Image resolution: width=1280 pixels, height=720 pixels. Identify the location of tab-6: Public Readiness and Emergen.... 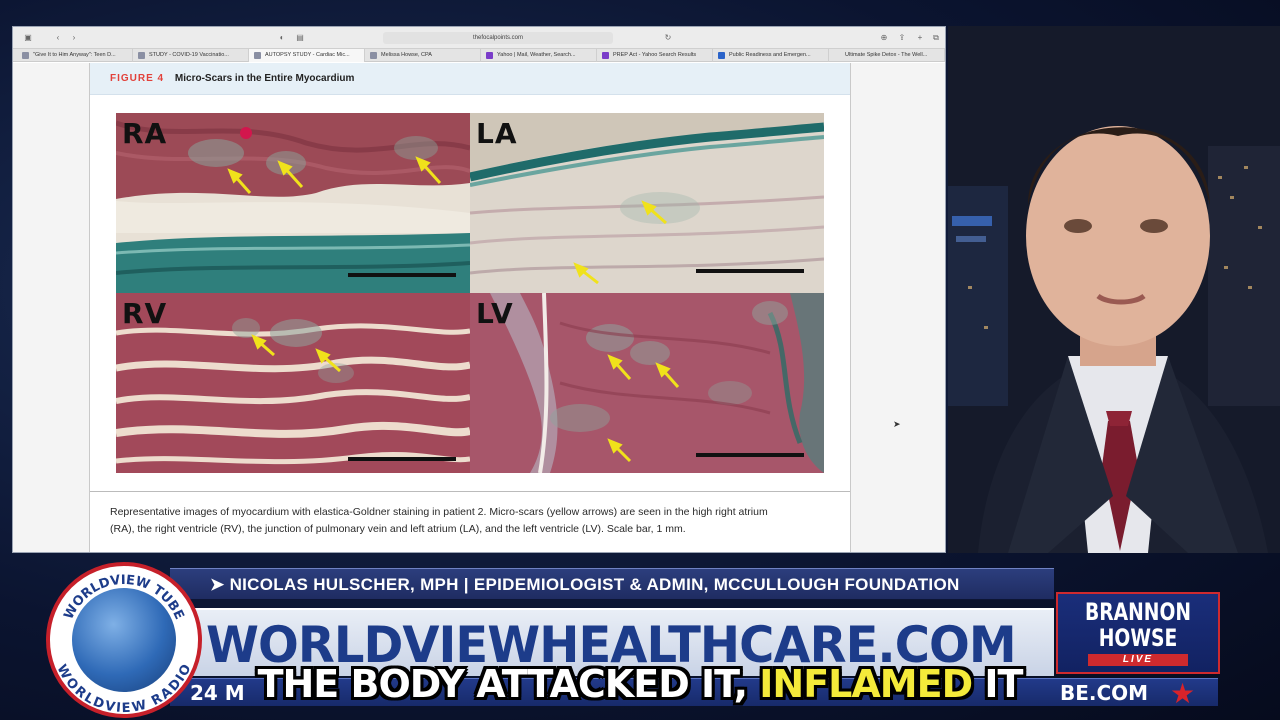
(771, 55).